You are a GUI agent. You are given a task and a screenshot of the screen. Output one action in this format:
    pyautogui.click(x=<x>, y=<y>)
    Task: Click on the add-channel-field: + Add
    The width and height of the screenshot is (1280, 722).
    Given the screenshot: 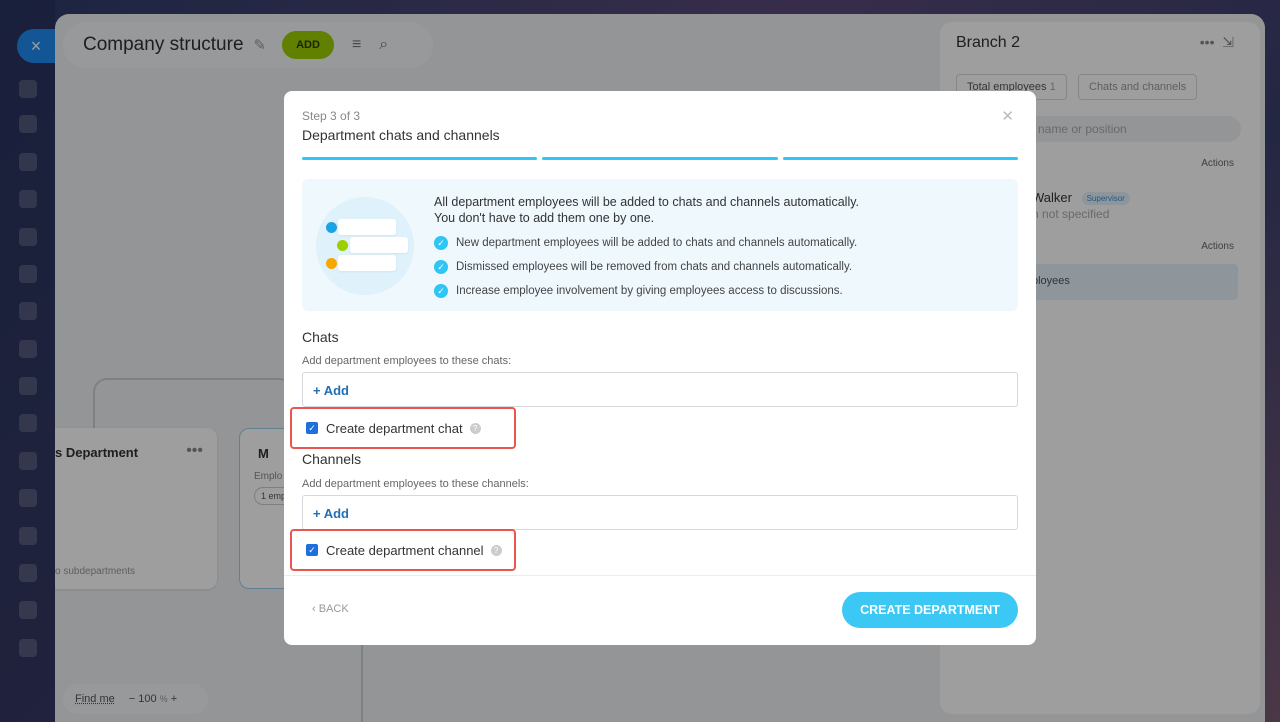 What is the action you would take?
    pyautogui.click(x=660, y=512)
    